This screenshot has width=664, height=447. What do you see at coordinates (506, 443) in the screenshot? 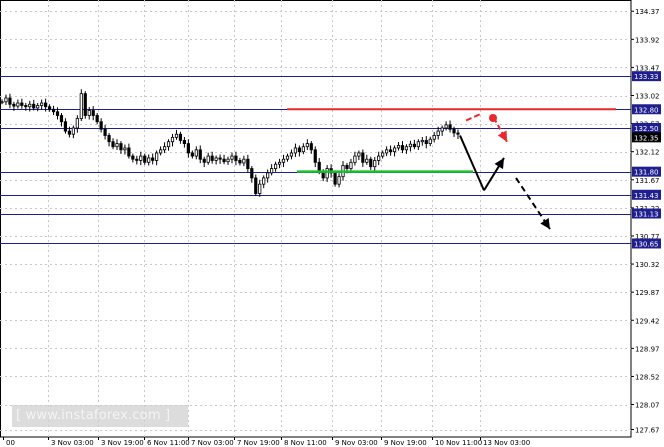
I see `x-tick-label: 13 Nov 03:00` at bounding box center [506, 443].